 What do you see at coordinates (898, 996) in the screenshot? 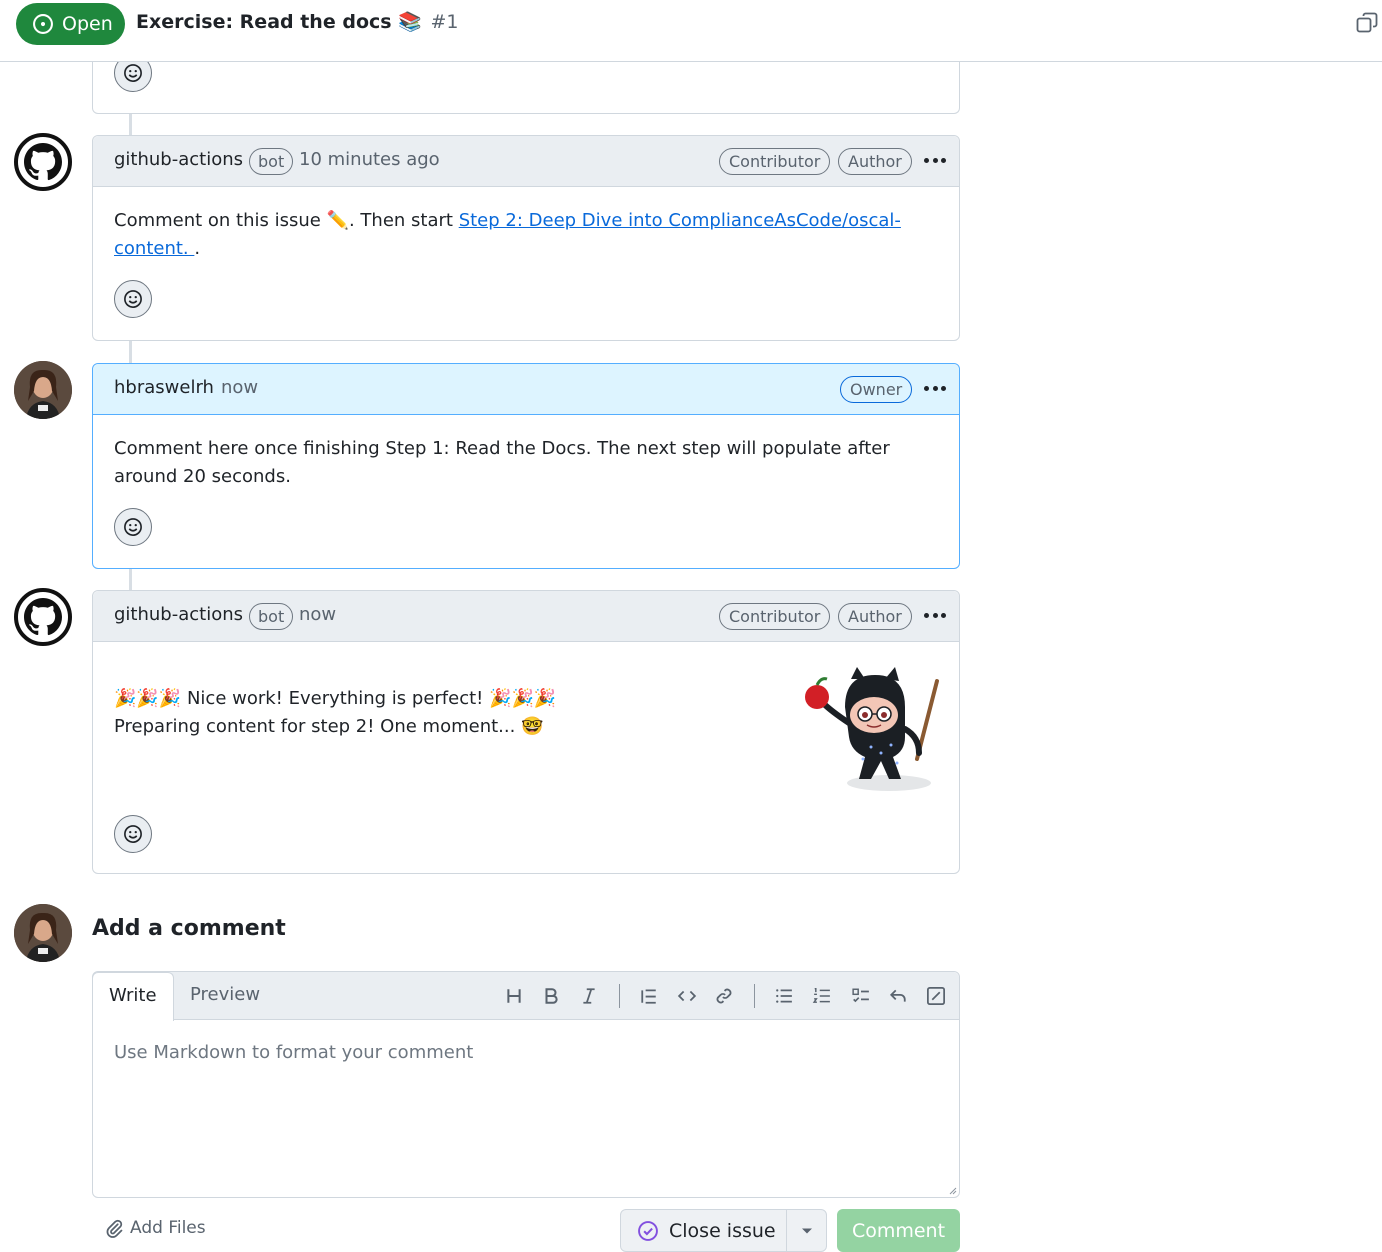
I see `reply-icon` at bounding box center [898, 996].